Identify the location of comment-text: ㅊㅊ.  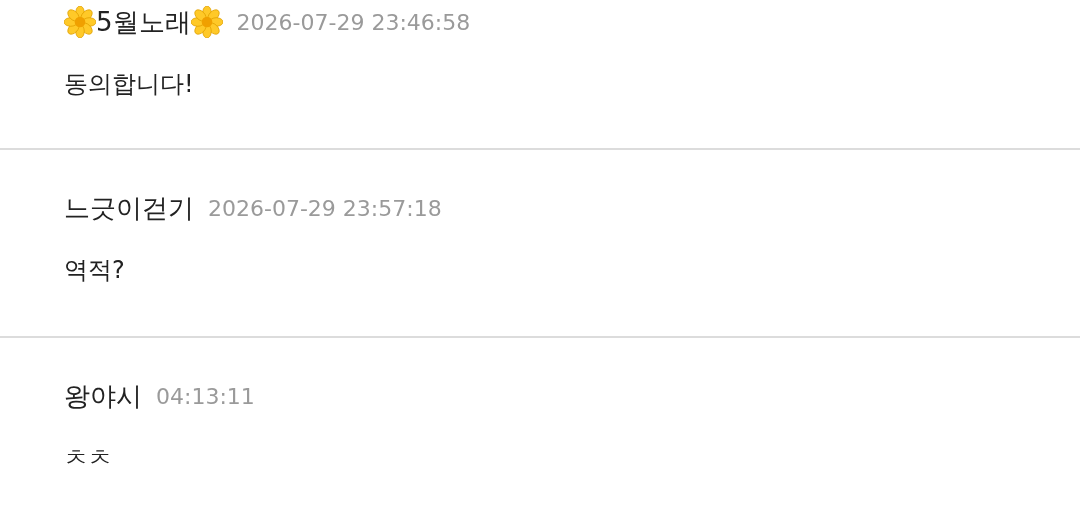
(88, 458).